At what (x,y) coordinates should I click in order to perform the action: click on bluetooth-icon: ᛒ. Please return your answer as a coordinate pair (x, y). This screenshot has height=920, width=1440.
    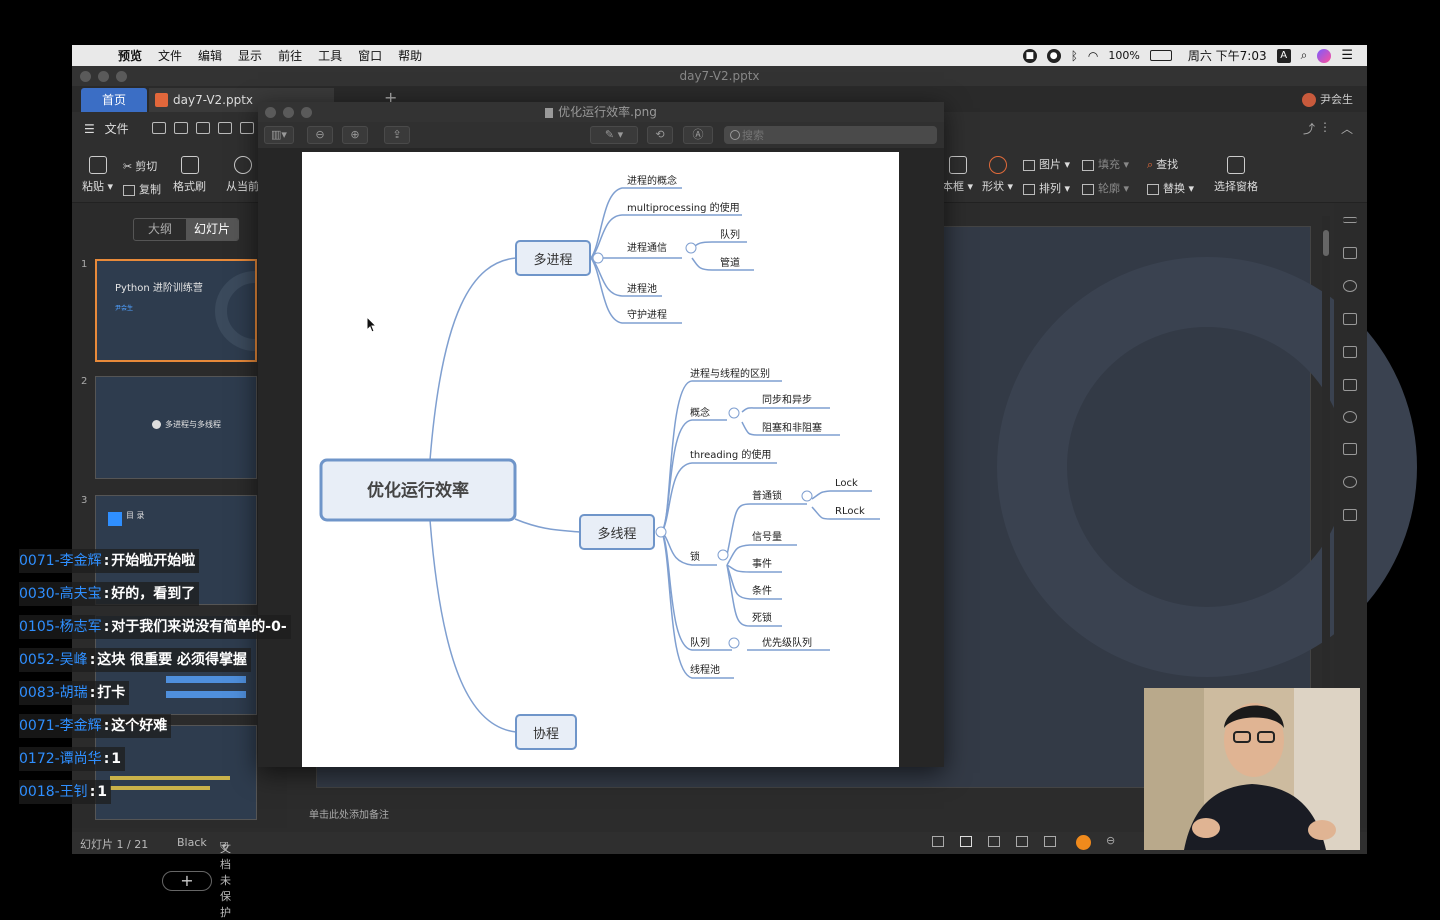
    Looking at the image, I should click on (1074, 56).